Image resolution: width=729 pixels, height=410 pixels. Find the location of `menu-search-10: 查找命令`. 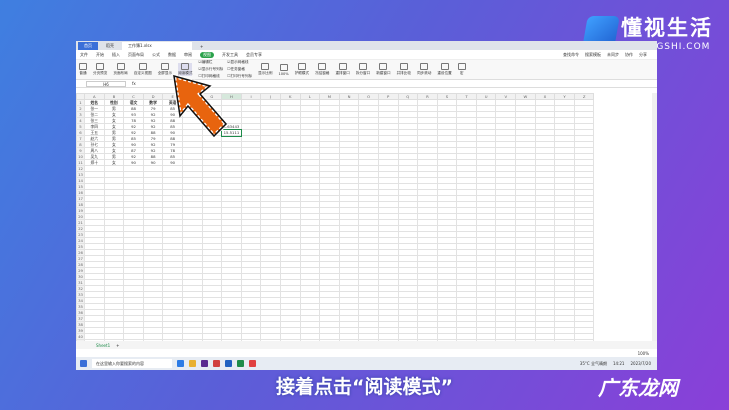

menu-search-10: 查找命令 is located at coordinates (571, 55).